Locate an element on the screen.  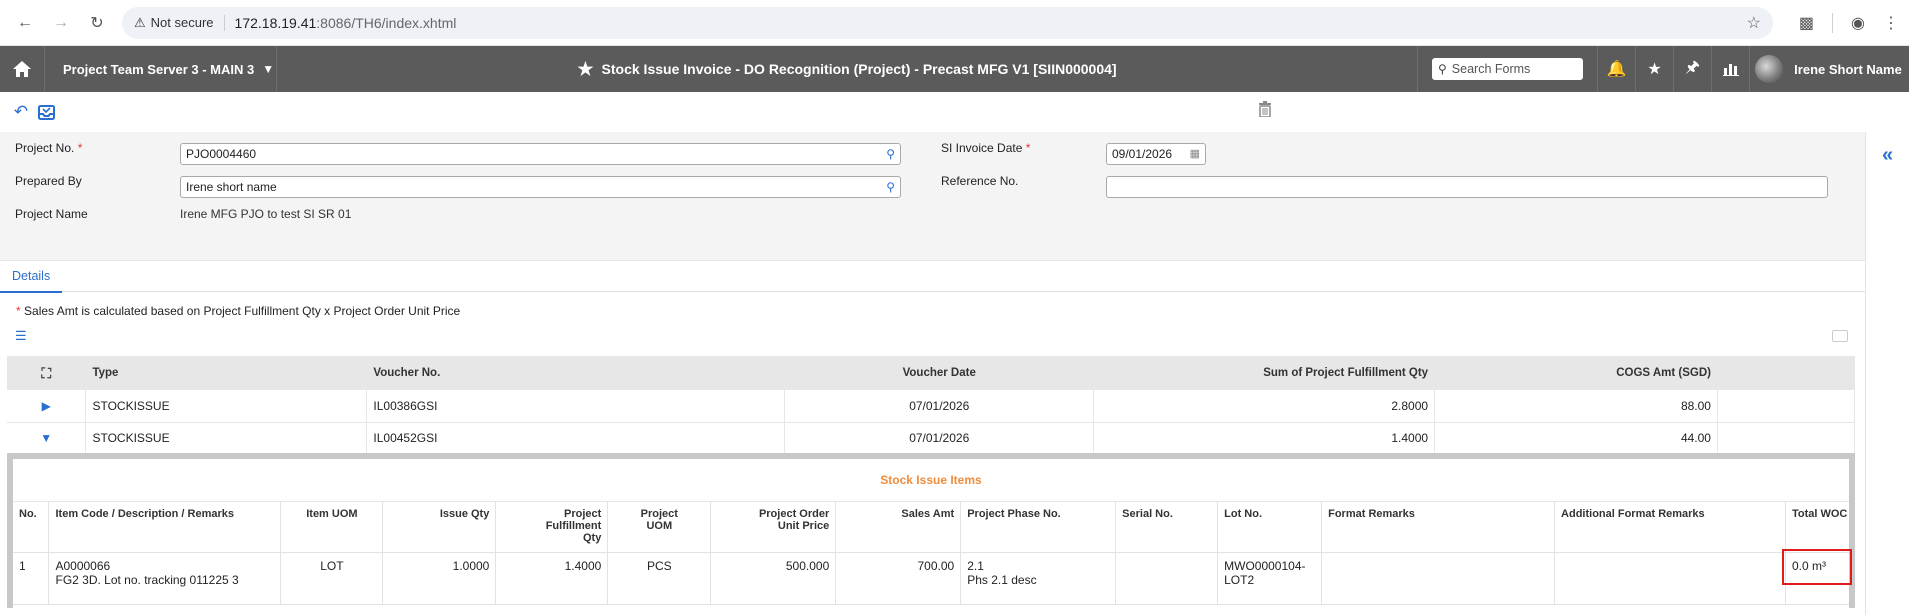
translate-icon: ▩ is located at coordinates (1806, 23).